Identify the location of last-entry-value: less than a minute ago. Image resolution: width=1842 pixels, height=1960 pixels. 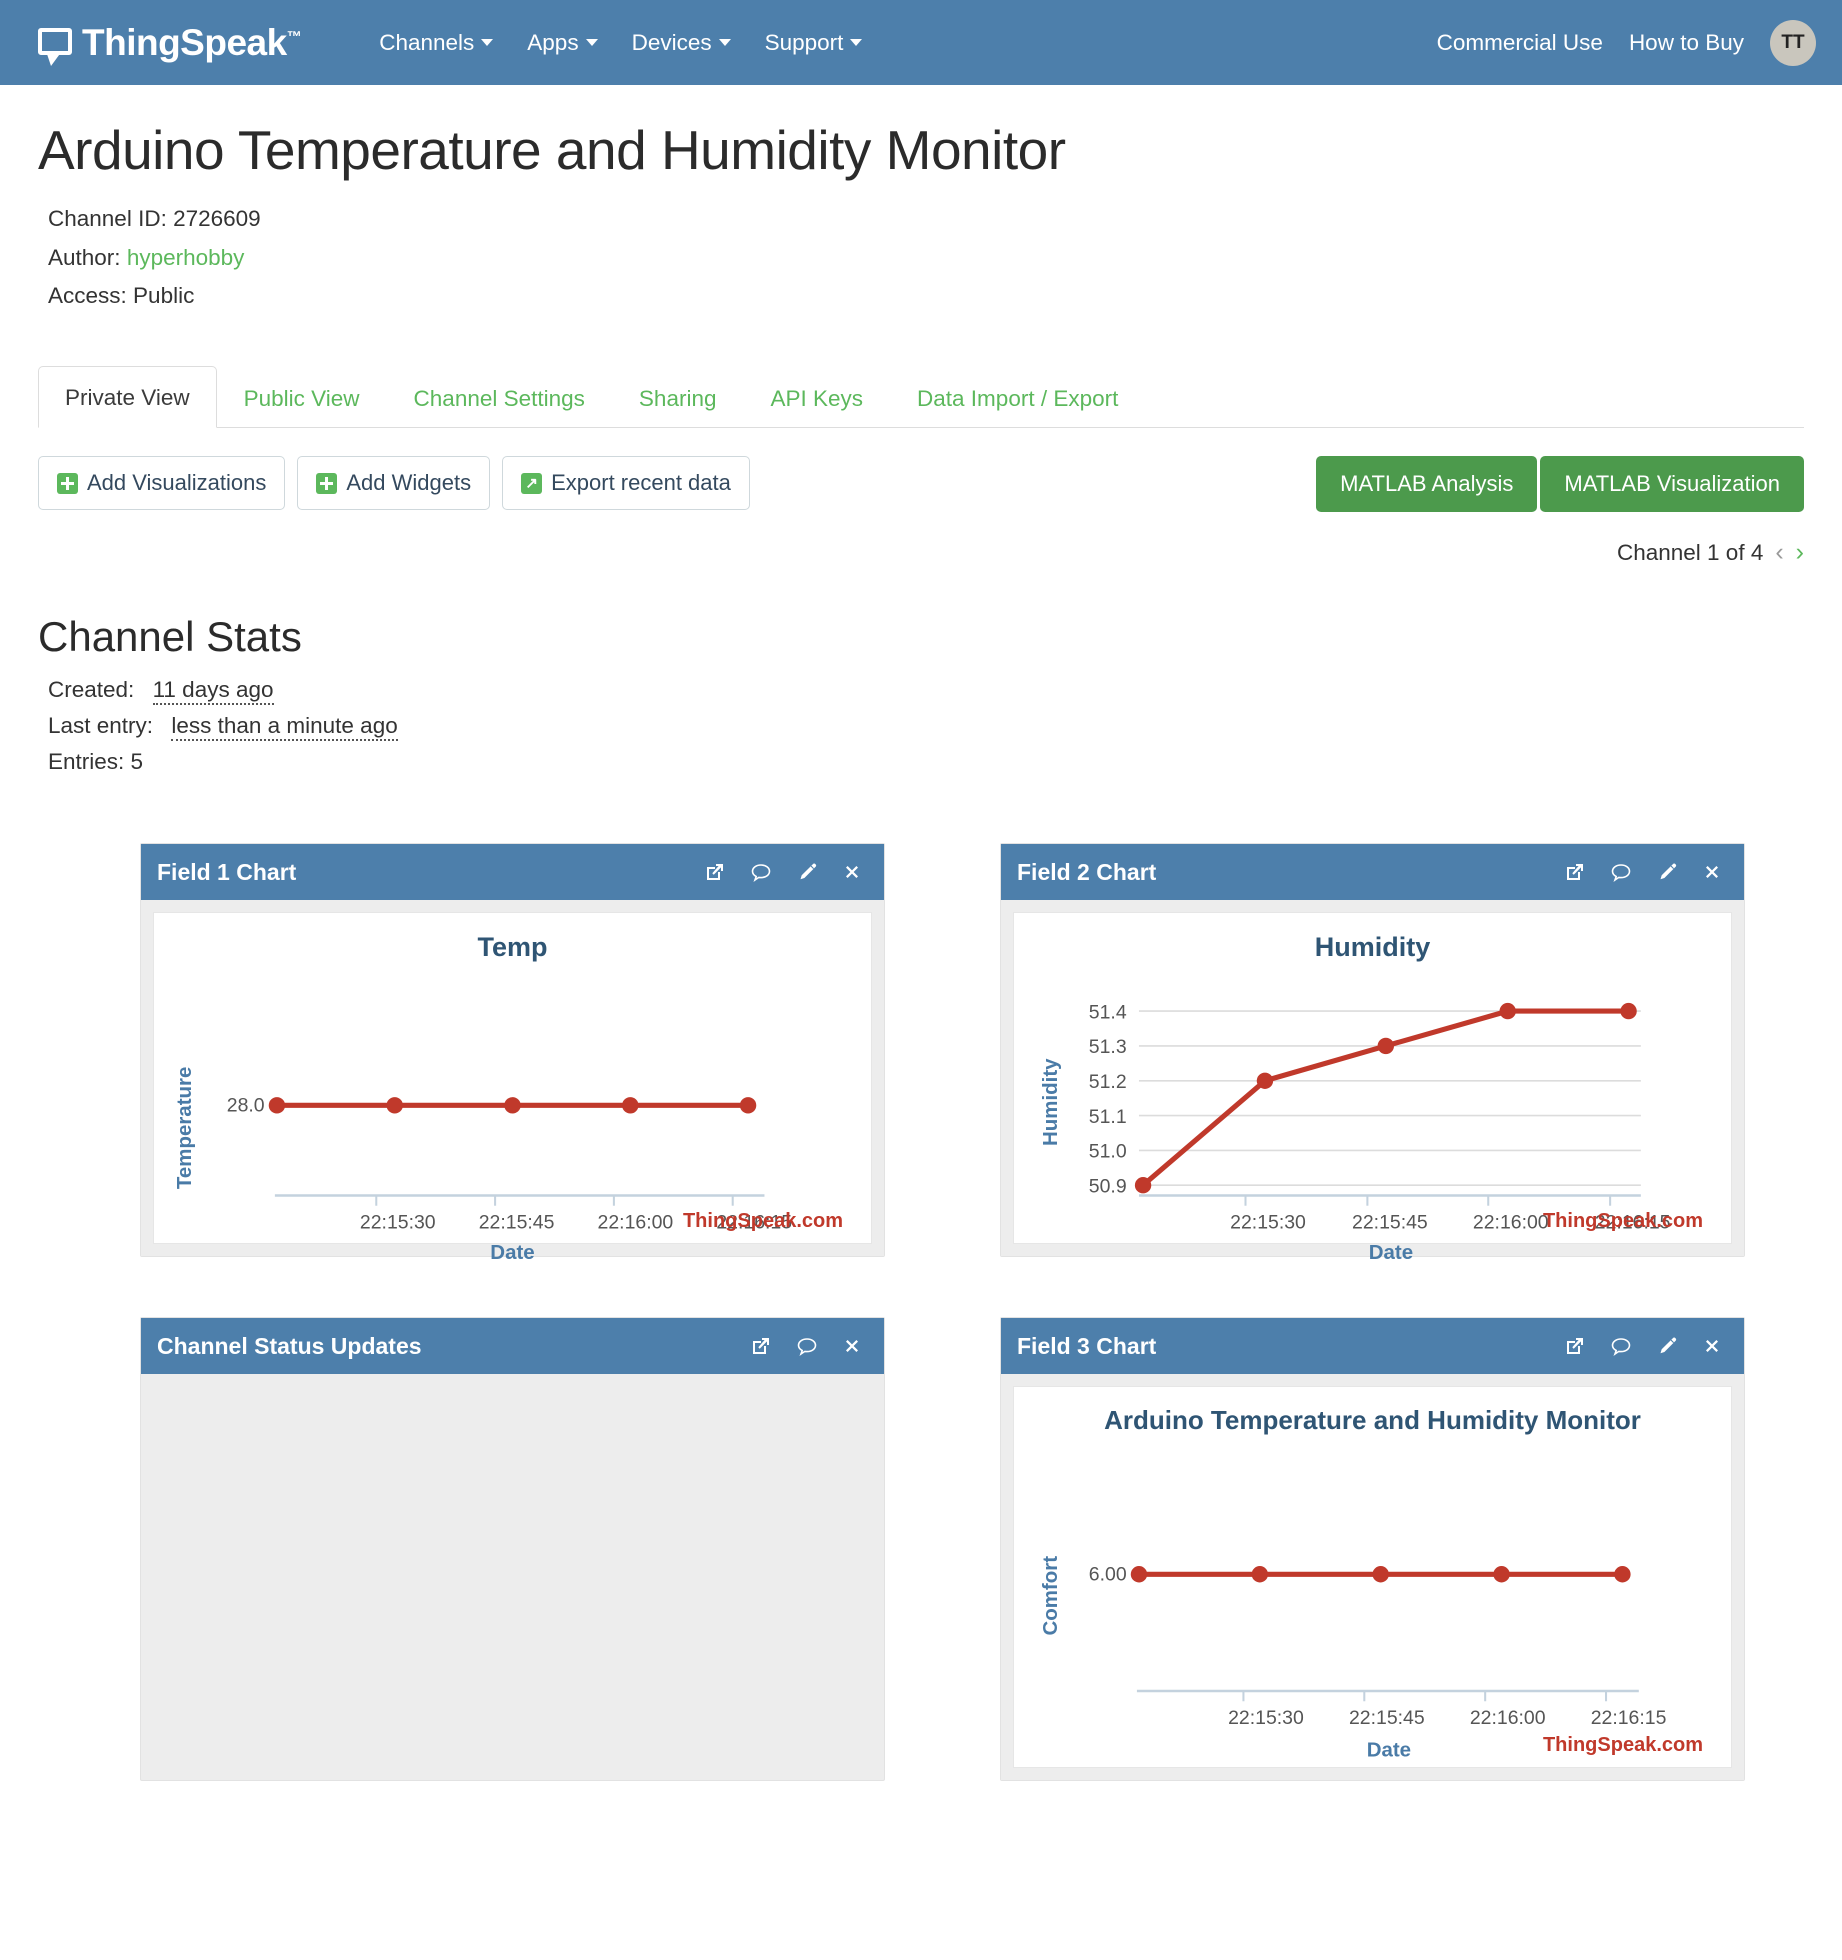
(284, 727).